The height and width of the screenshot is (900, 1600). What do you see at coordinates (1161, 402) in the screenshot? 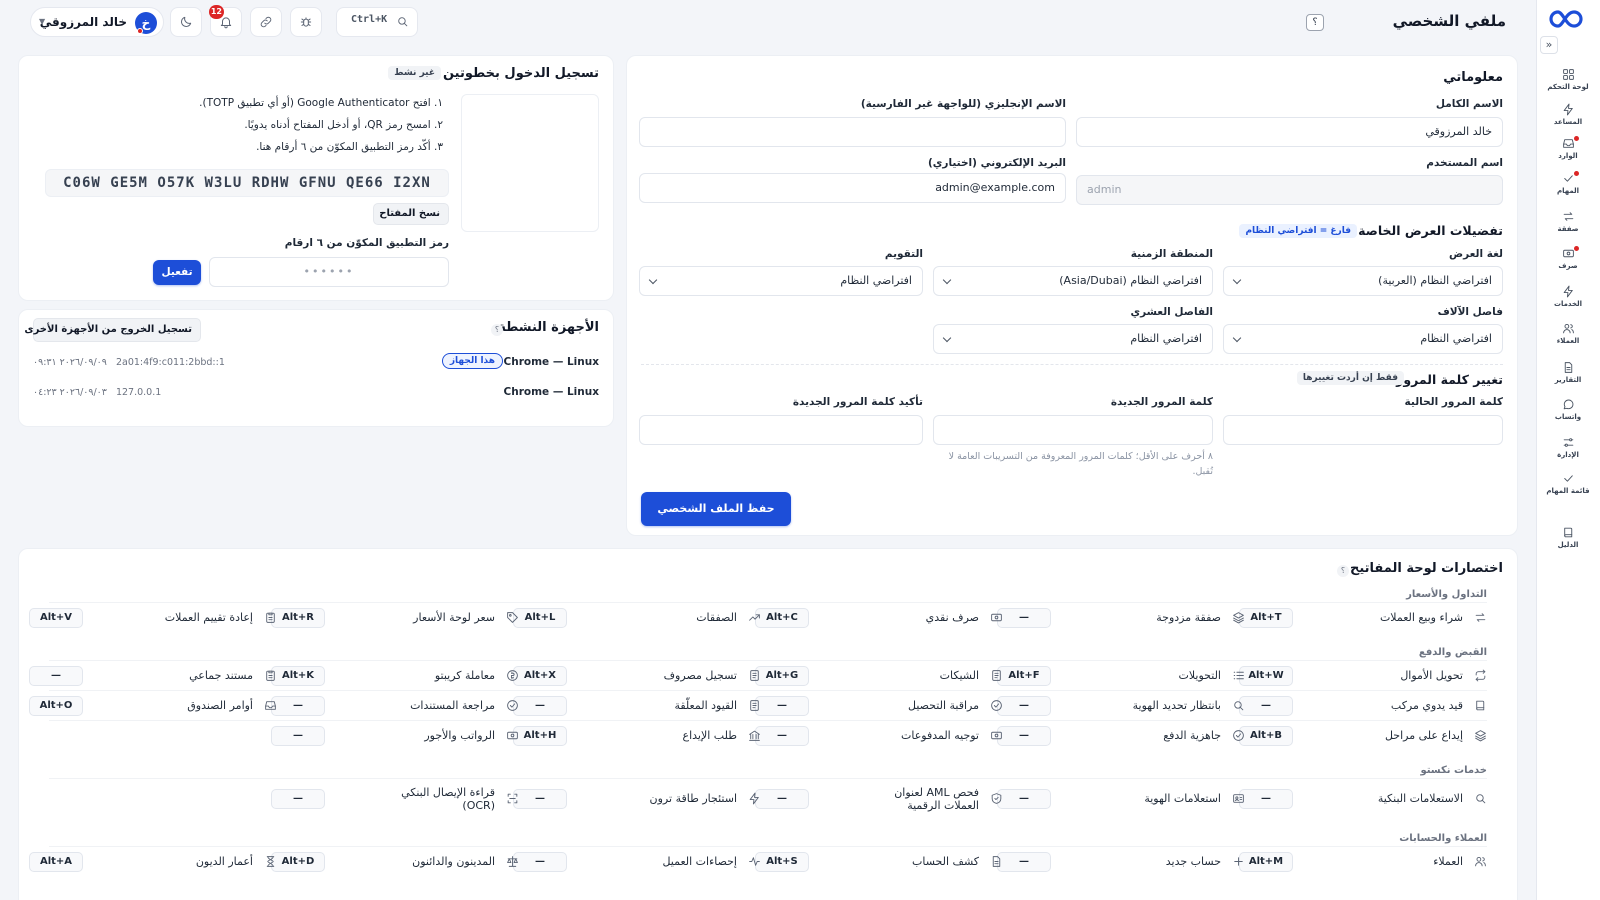
I see `new-password-label: كلمة المرور الجديدة` at bounding box center [1161, 402].